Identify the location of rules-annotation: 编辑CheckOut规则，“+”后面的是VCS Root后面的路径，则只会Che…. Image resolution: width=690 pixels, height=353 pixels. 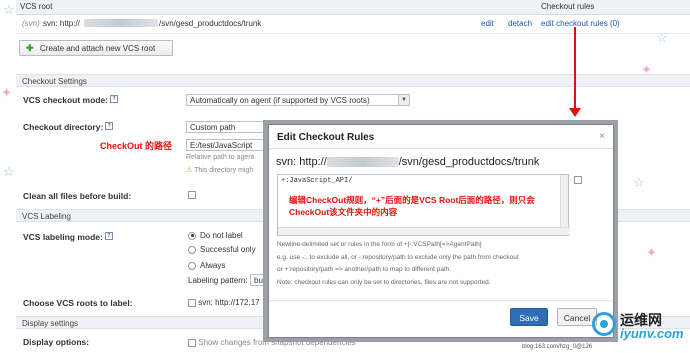
(412, 206).